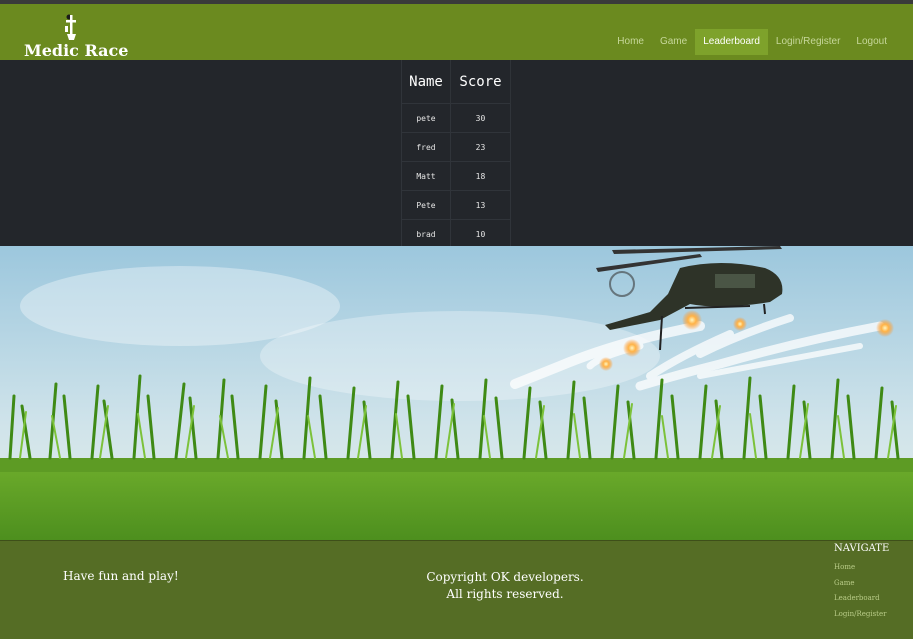 This screenshot has height=639, width=913. What do you see at coordinates (70, 27) in the screenshot?
I see `medic-logo-icon` at bounding box center [70, 27].